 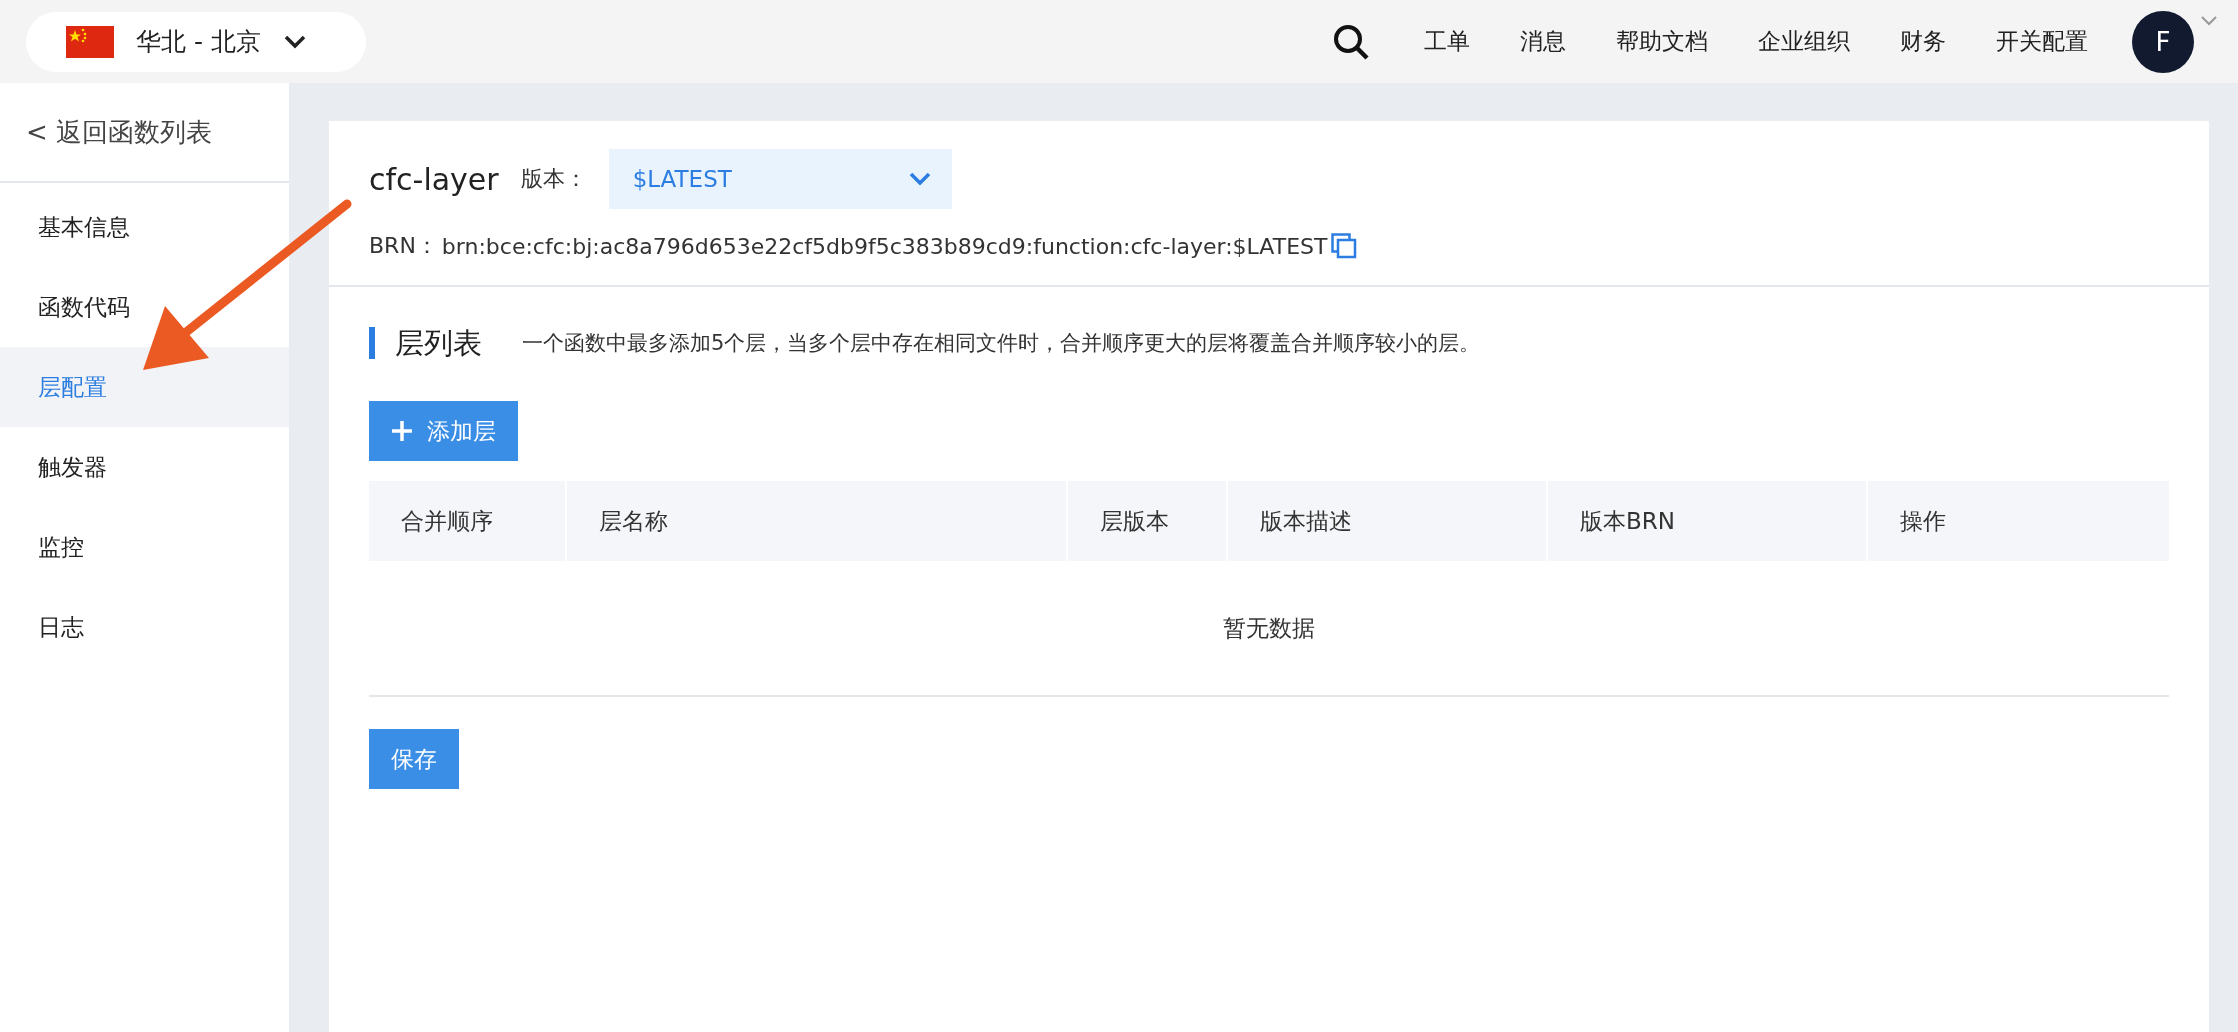 What do you see at coordinates (553, 179) in the screenshot?
I see `version-label: 版本：` at bounding box center [553, 179].